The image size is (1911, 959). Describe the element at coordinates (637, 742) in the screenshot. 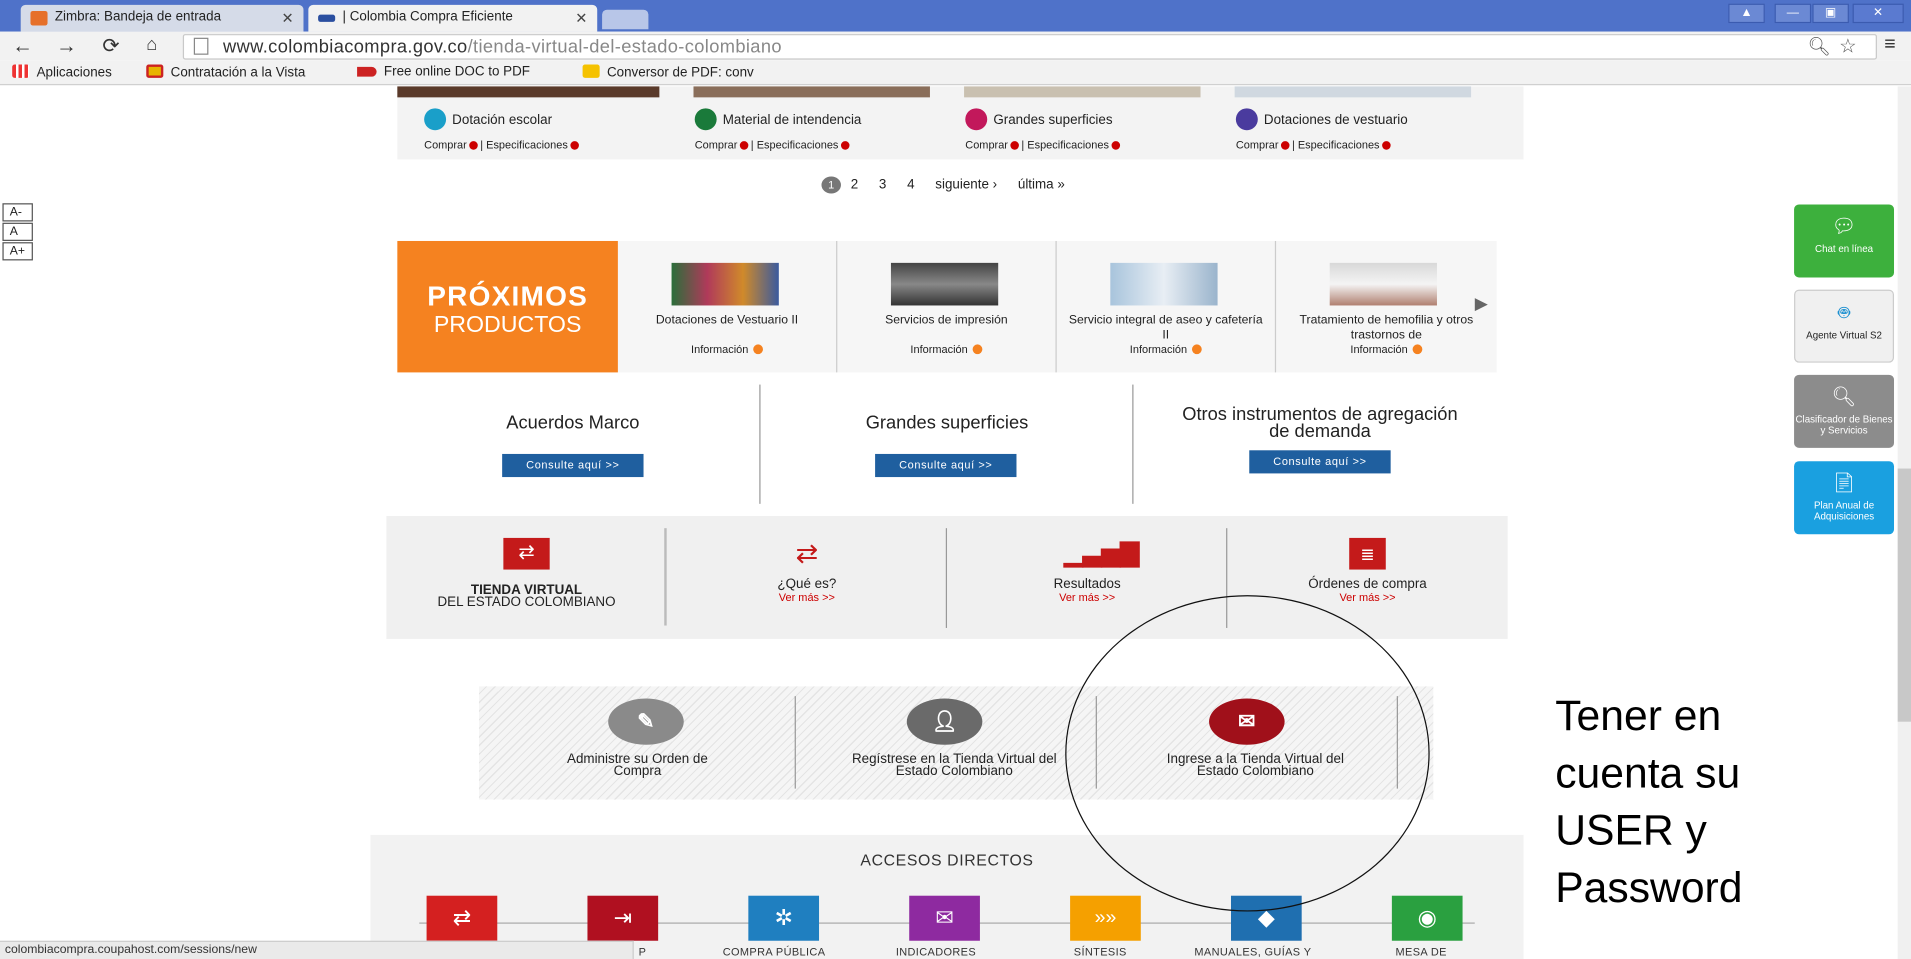

I see `administre-orden-action: ✎ Administre su Orden de Compra` at that location.